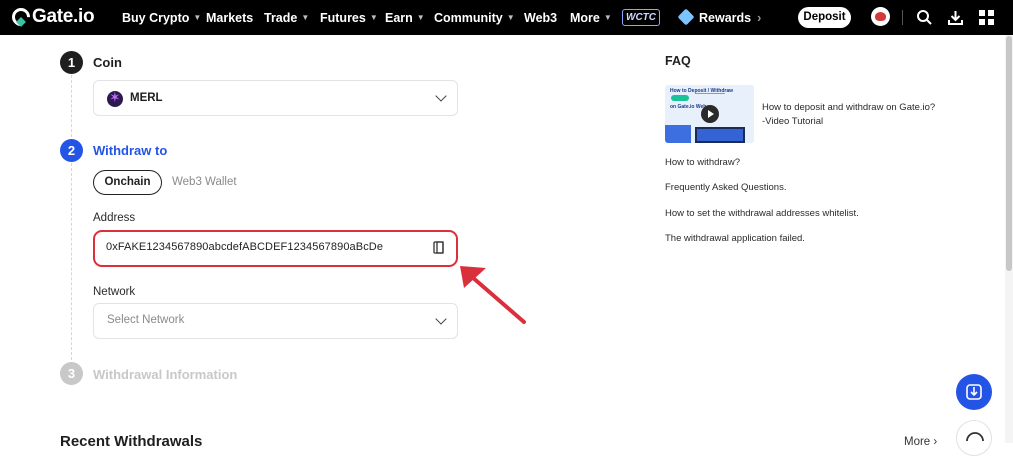 Image resolution: width=1013 pixels, height=462 pixels. I want to click on faq-link: Frequently Asked Questions., so click(725, 187).